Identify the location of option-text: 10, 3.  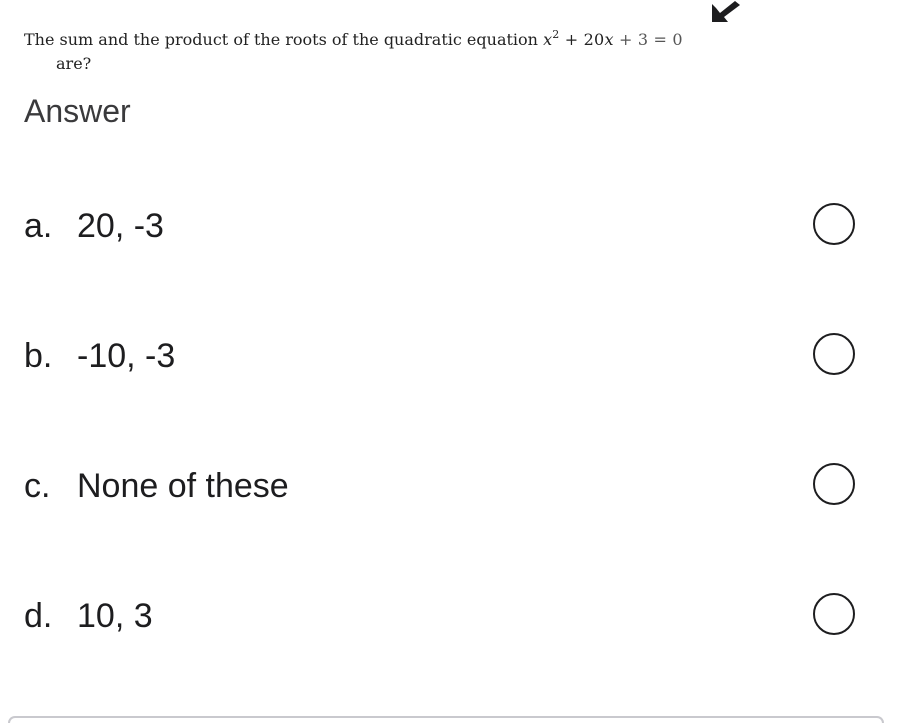
(115, 616).